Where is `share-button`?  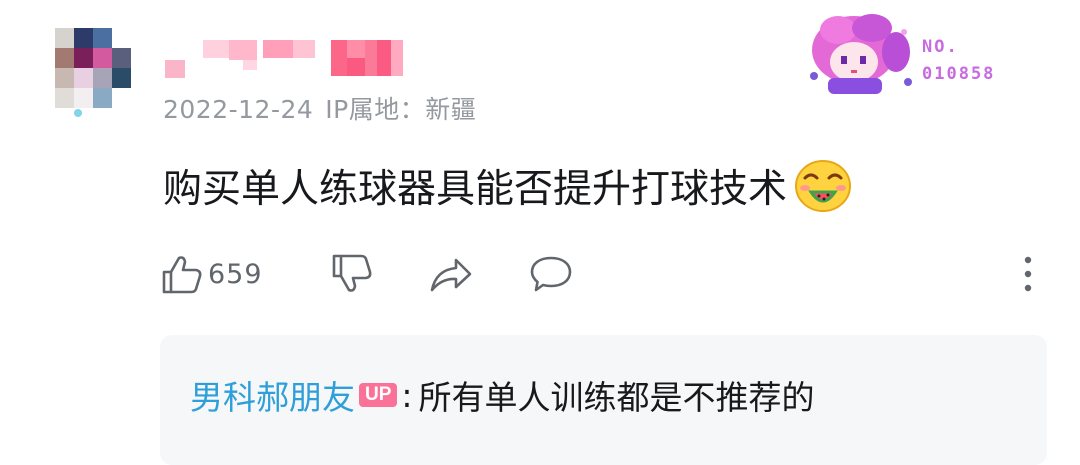
share-button is located at coordinates (451, 274).